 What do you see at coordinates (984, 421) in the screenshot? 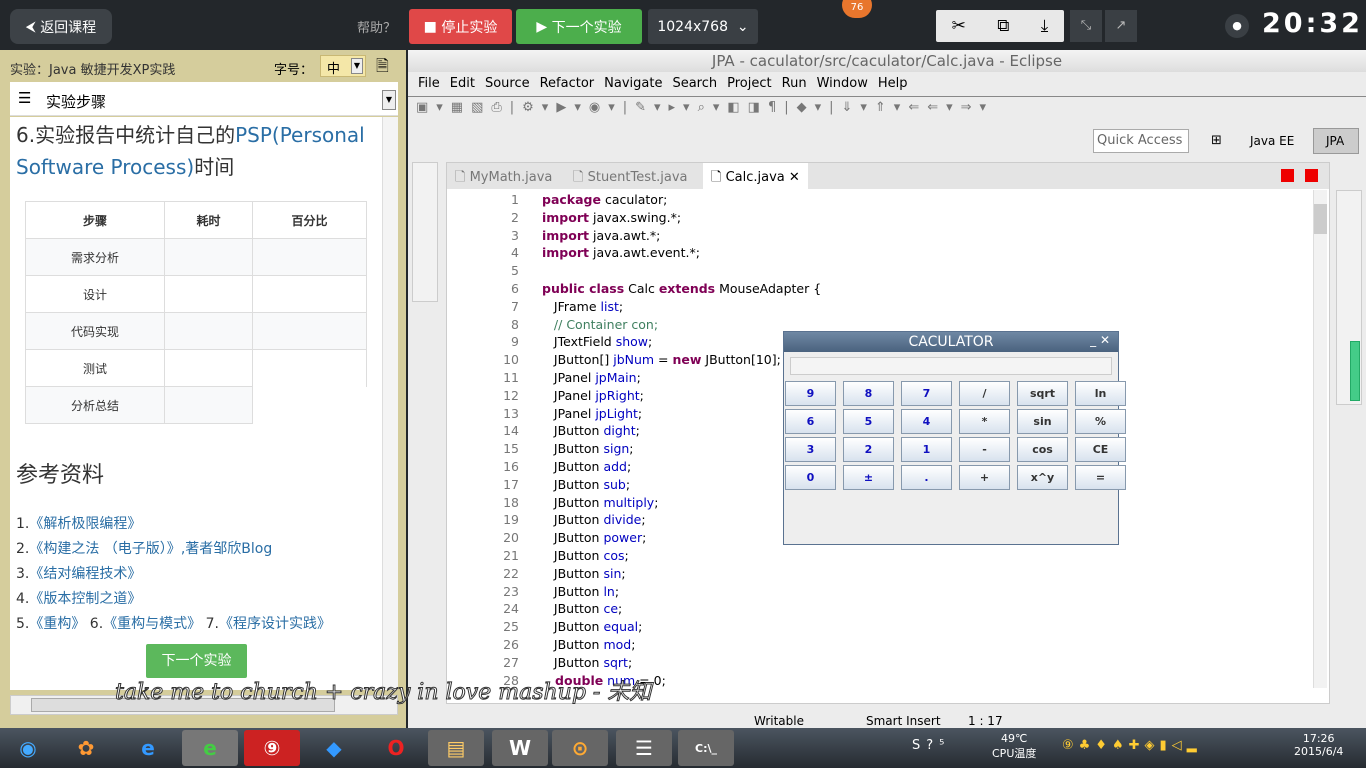
I see `calc-button: *` at bounding box center [984, 421].